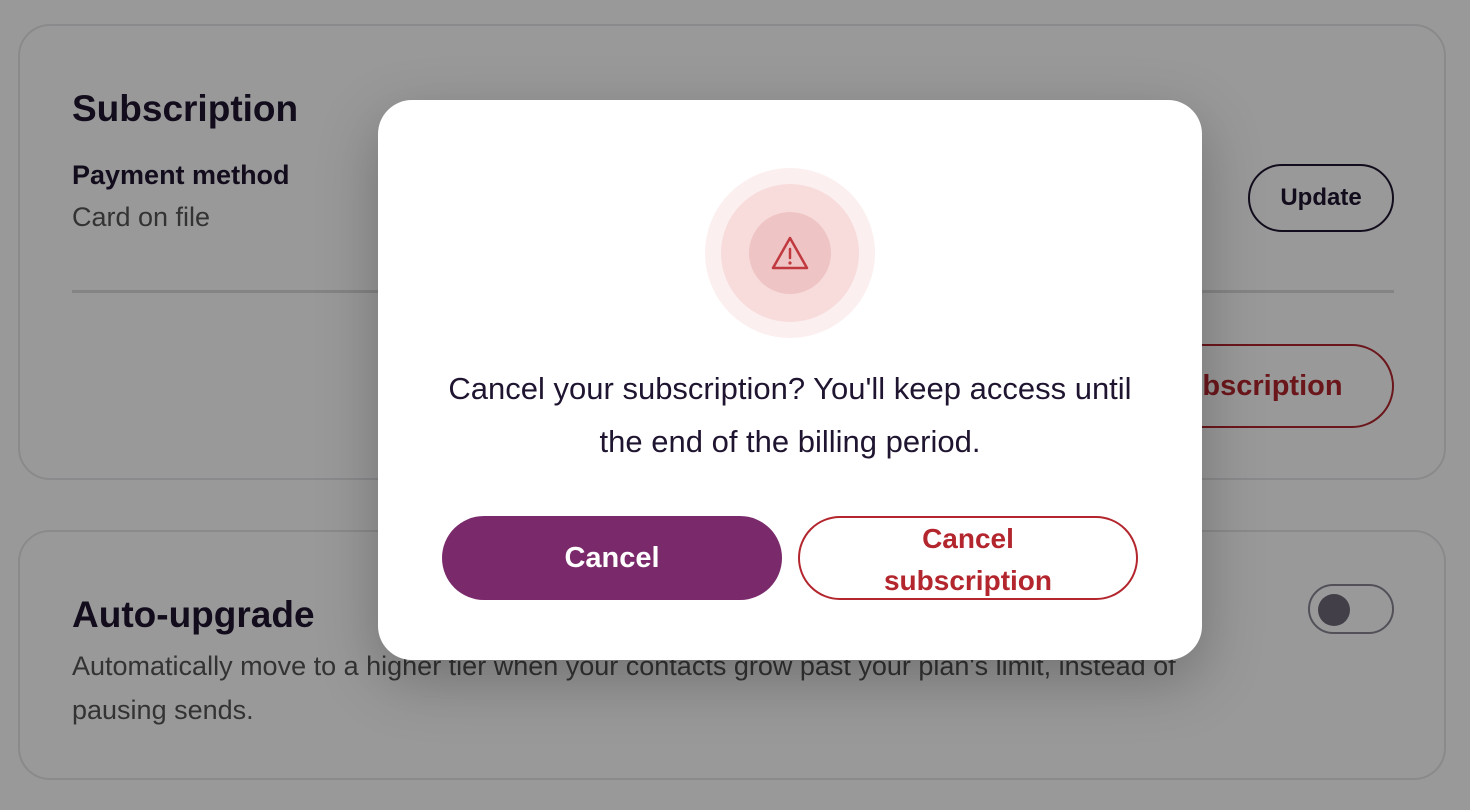  I want to click on warning-triangle-icon, so click(790, 253).